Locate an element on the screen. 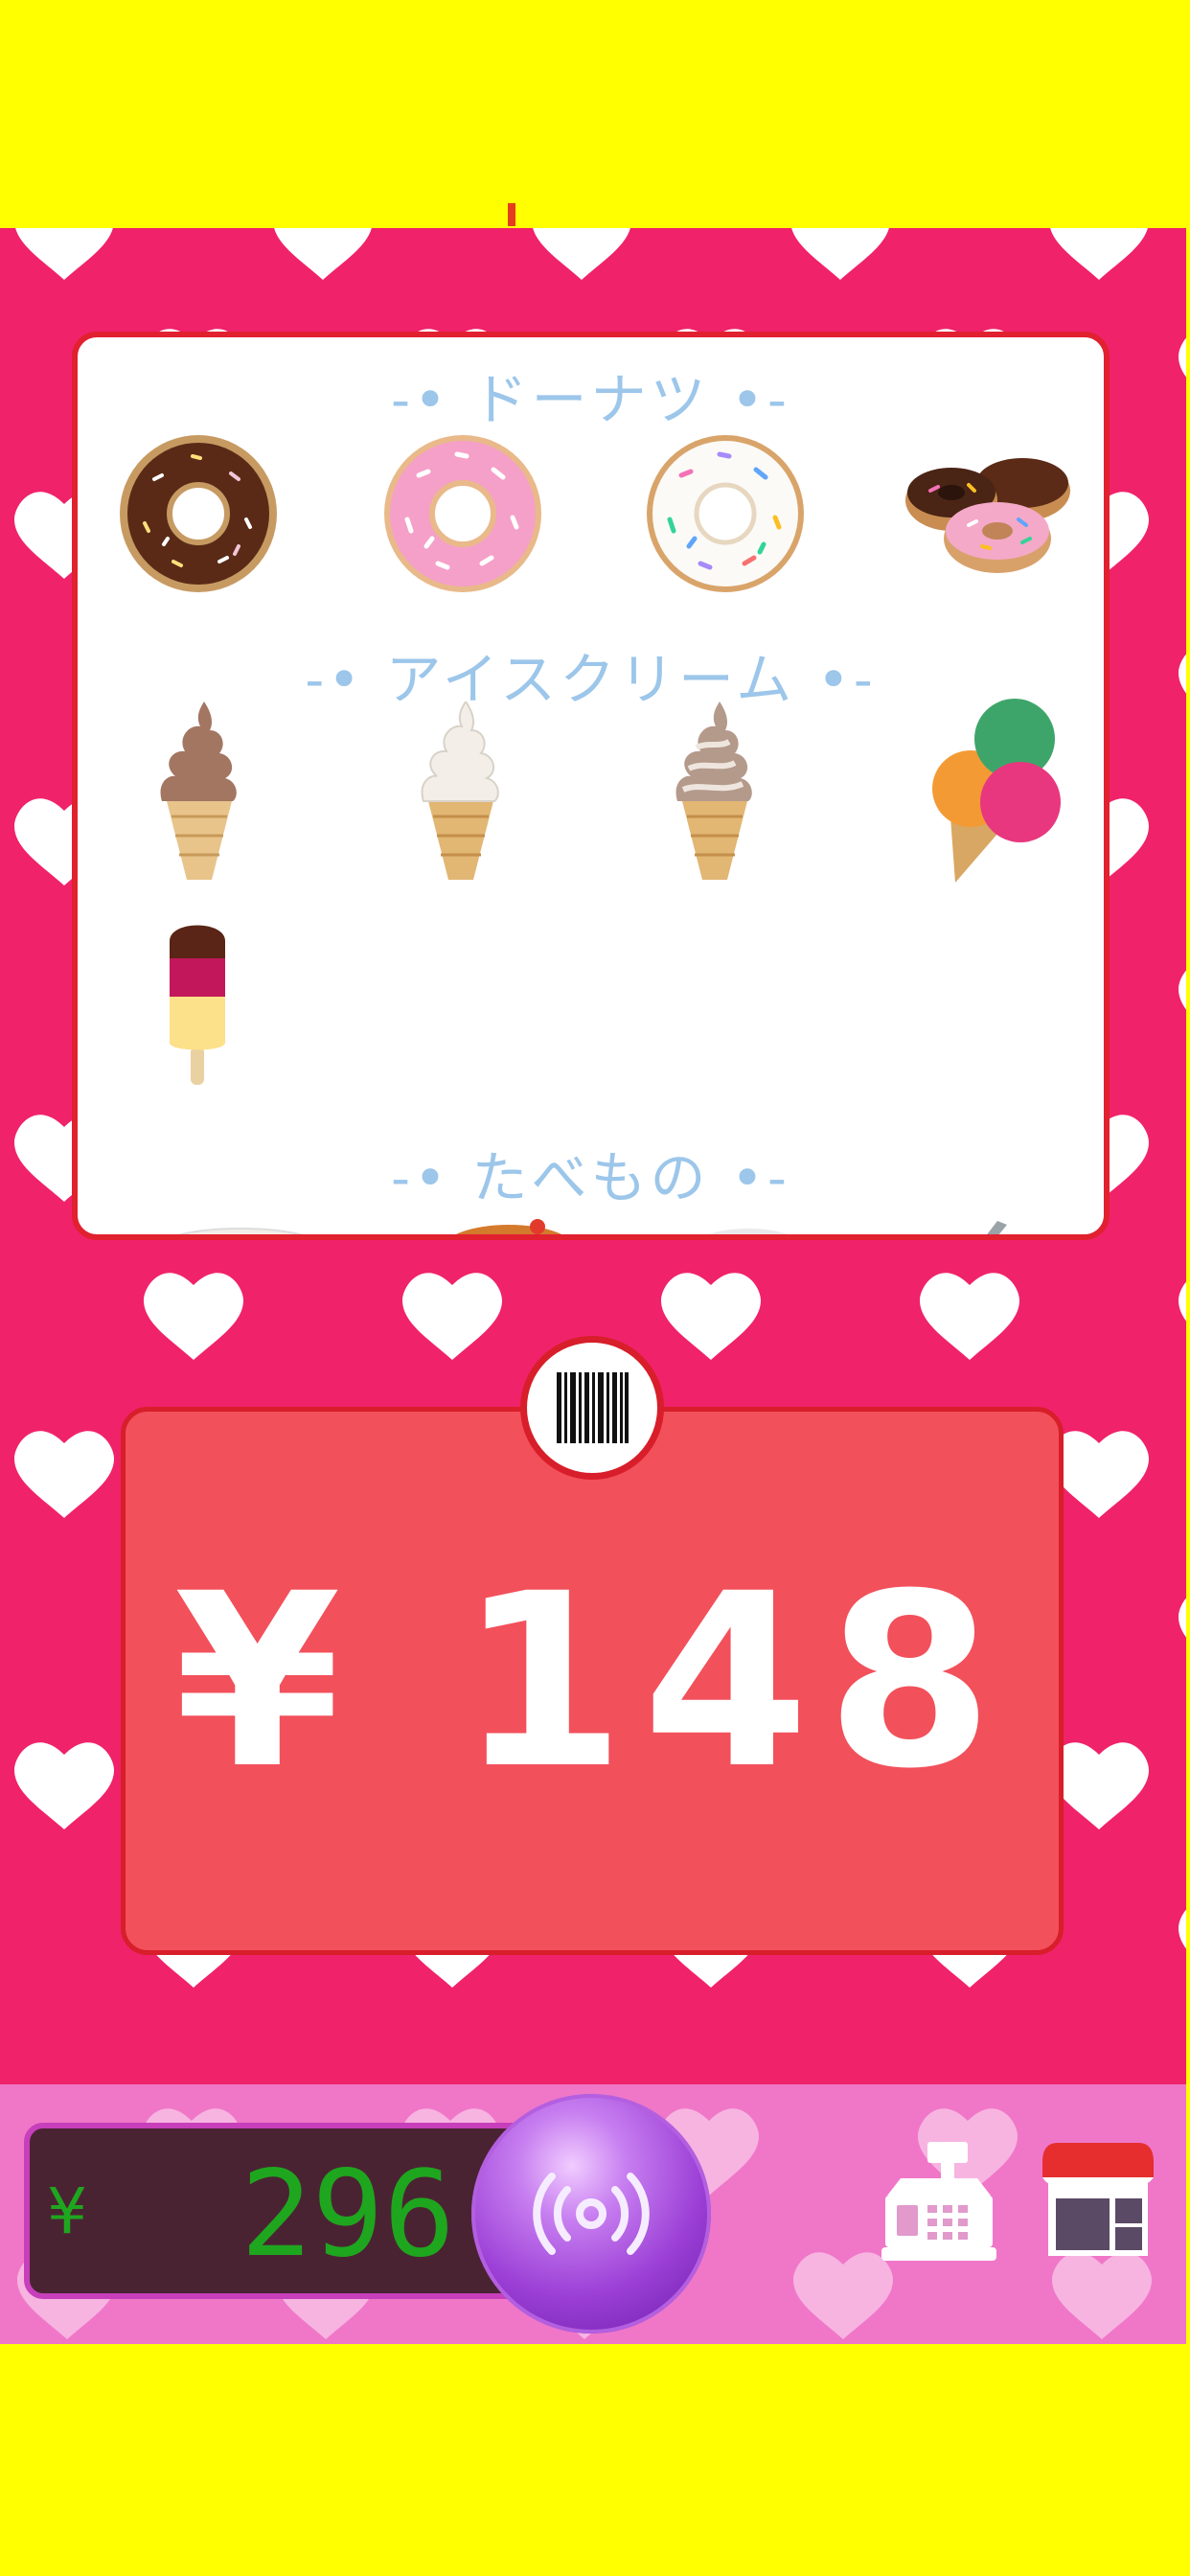 Image resolution: width=1190 pixels, height=2576 pixels. scan-wave-icon is located at coordinates (591, 2214).